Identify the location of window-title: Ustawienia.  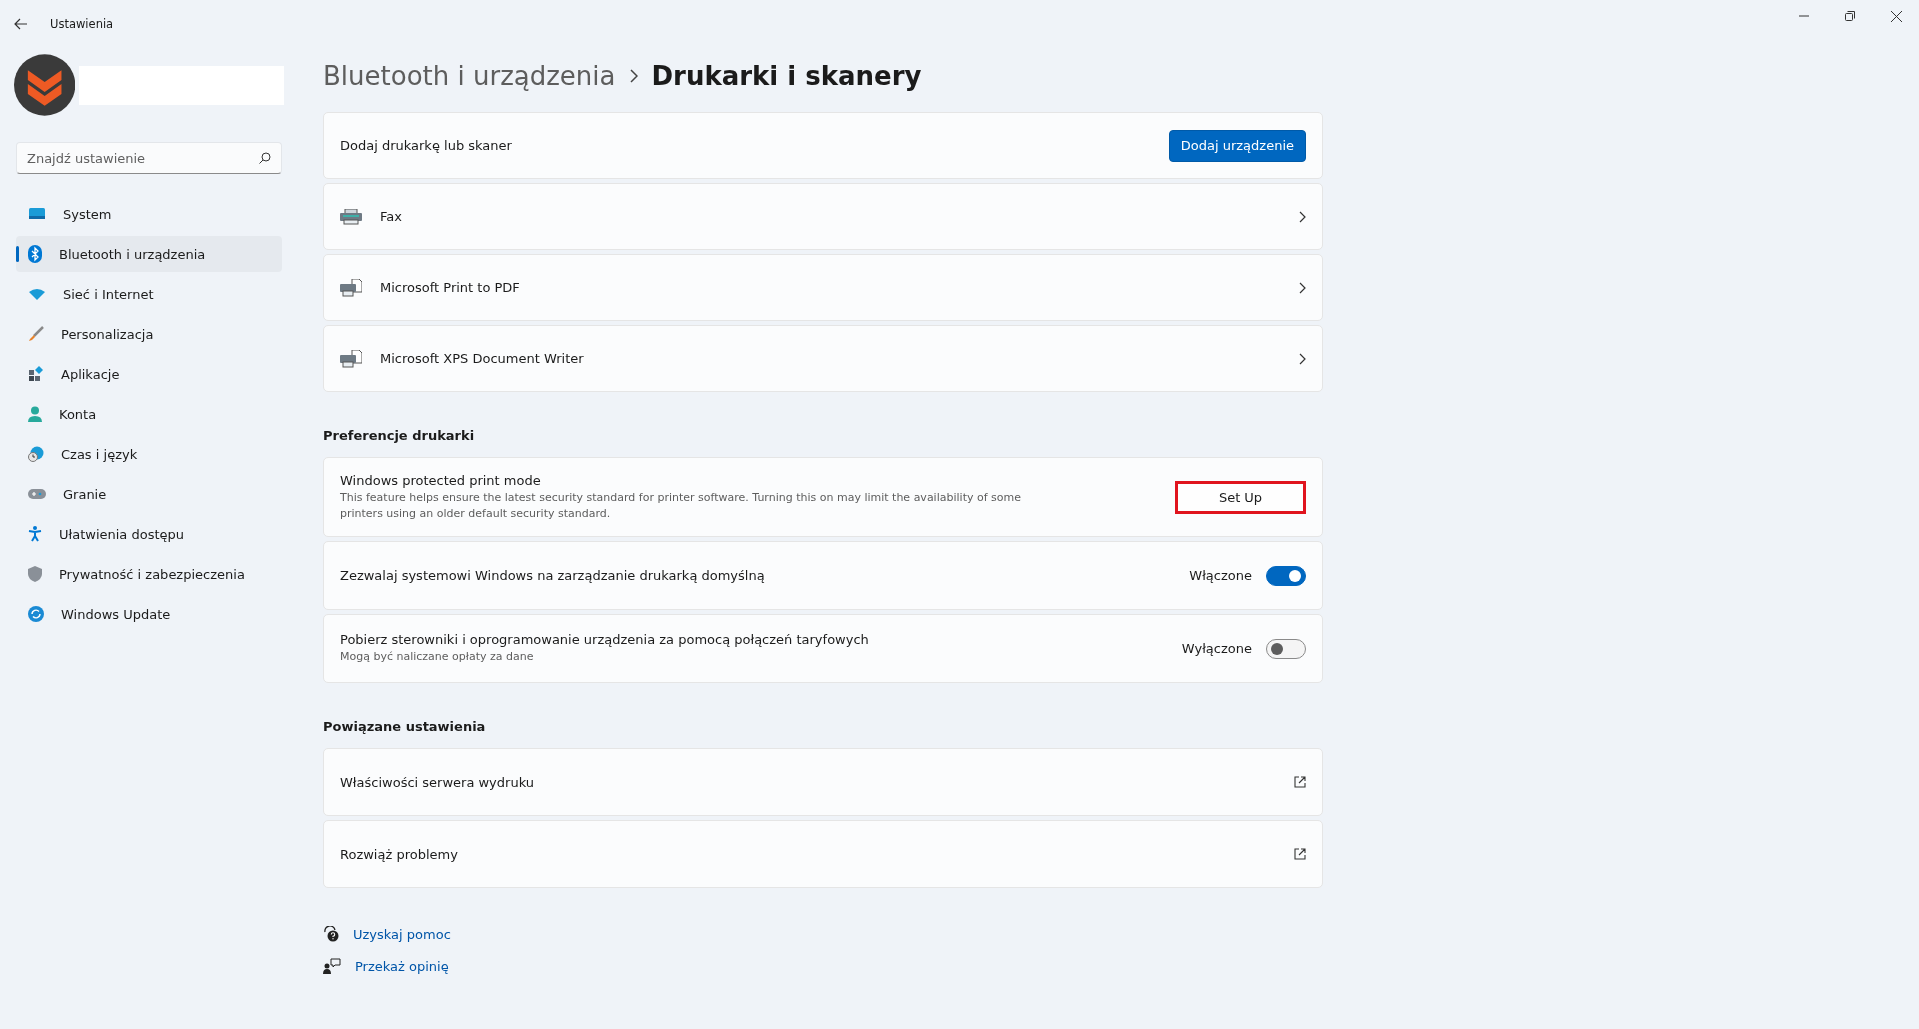
(82, 24).